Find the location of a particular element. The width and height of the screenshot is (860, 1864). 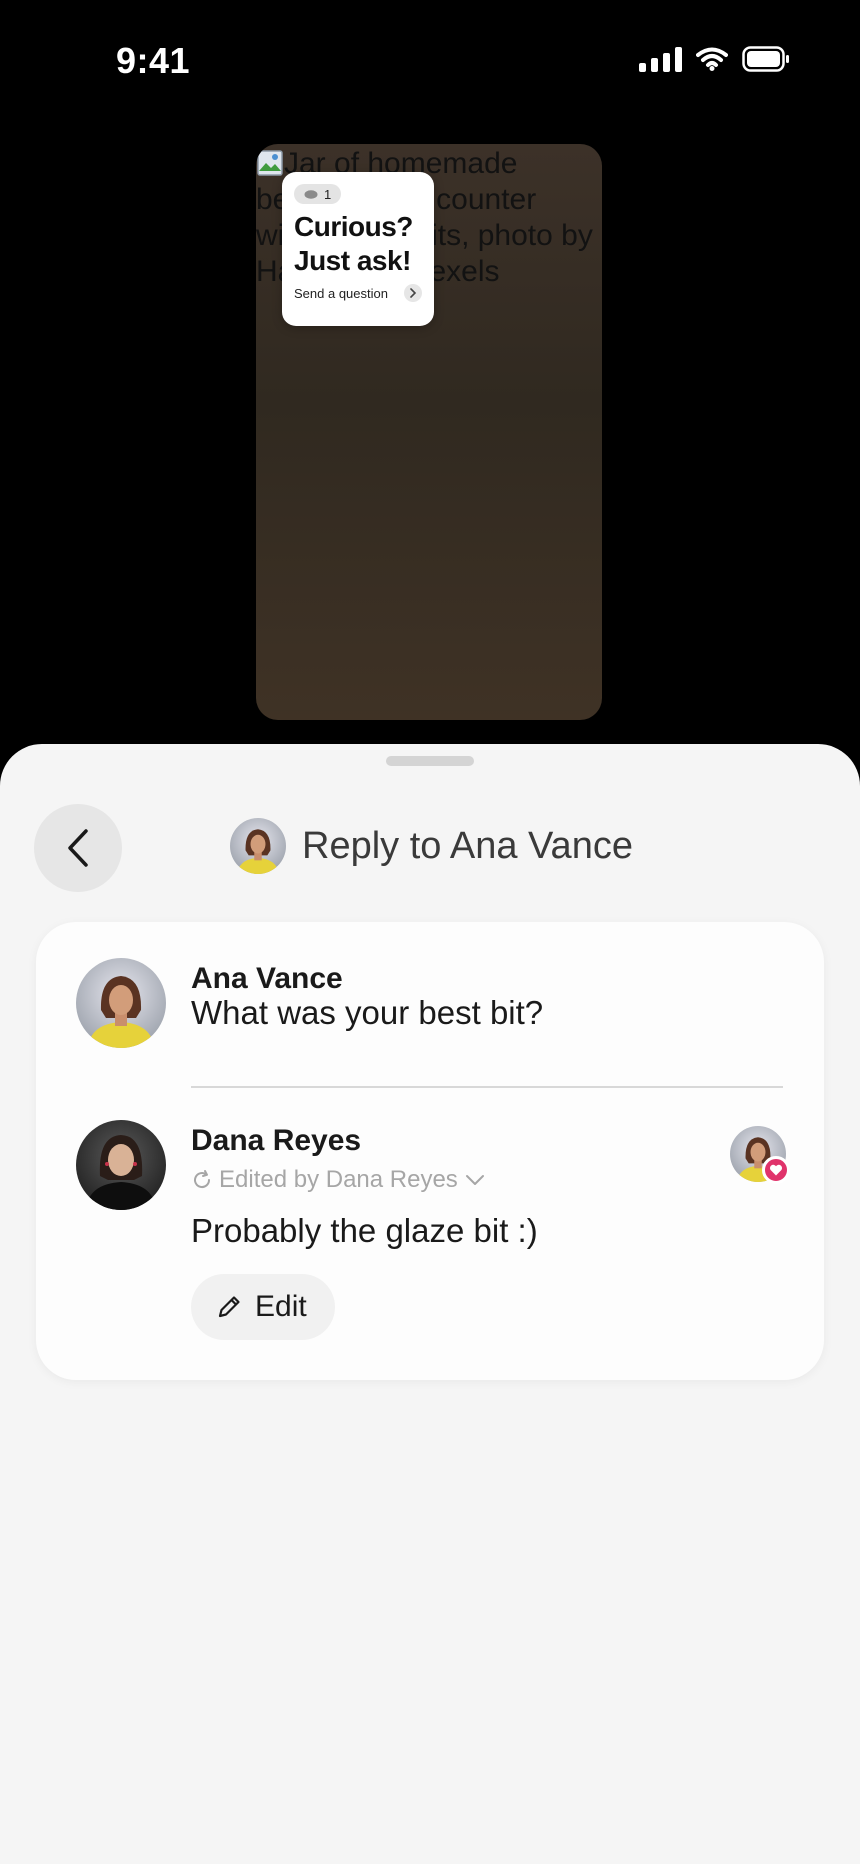

sheet-grab-handle is located at coordinates (430, 761).